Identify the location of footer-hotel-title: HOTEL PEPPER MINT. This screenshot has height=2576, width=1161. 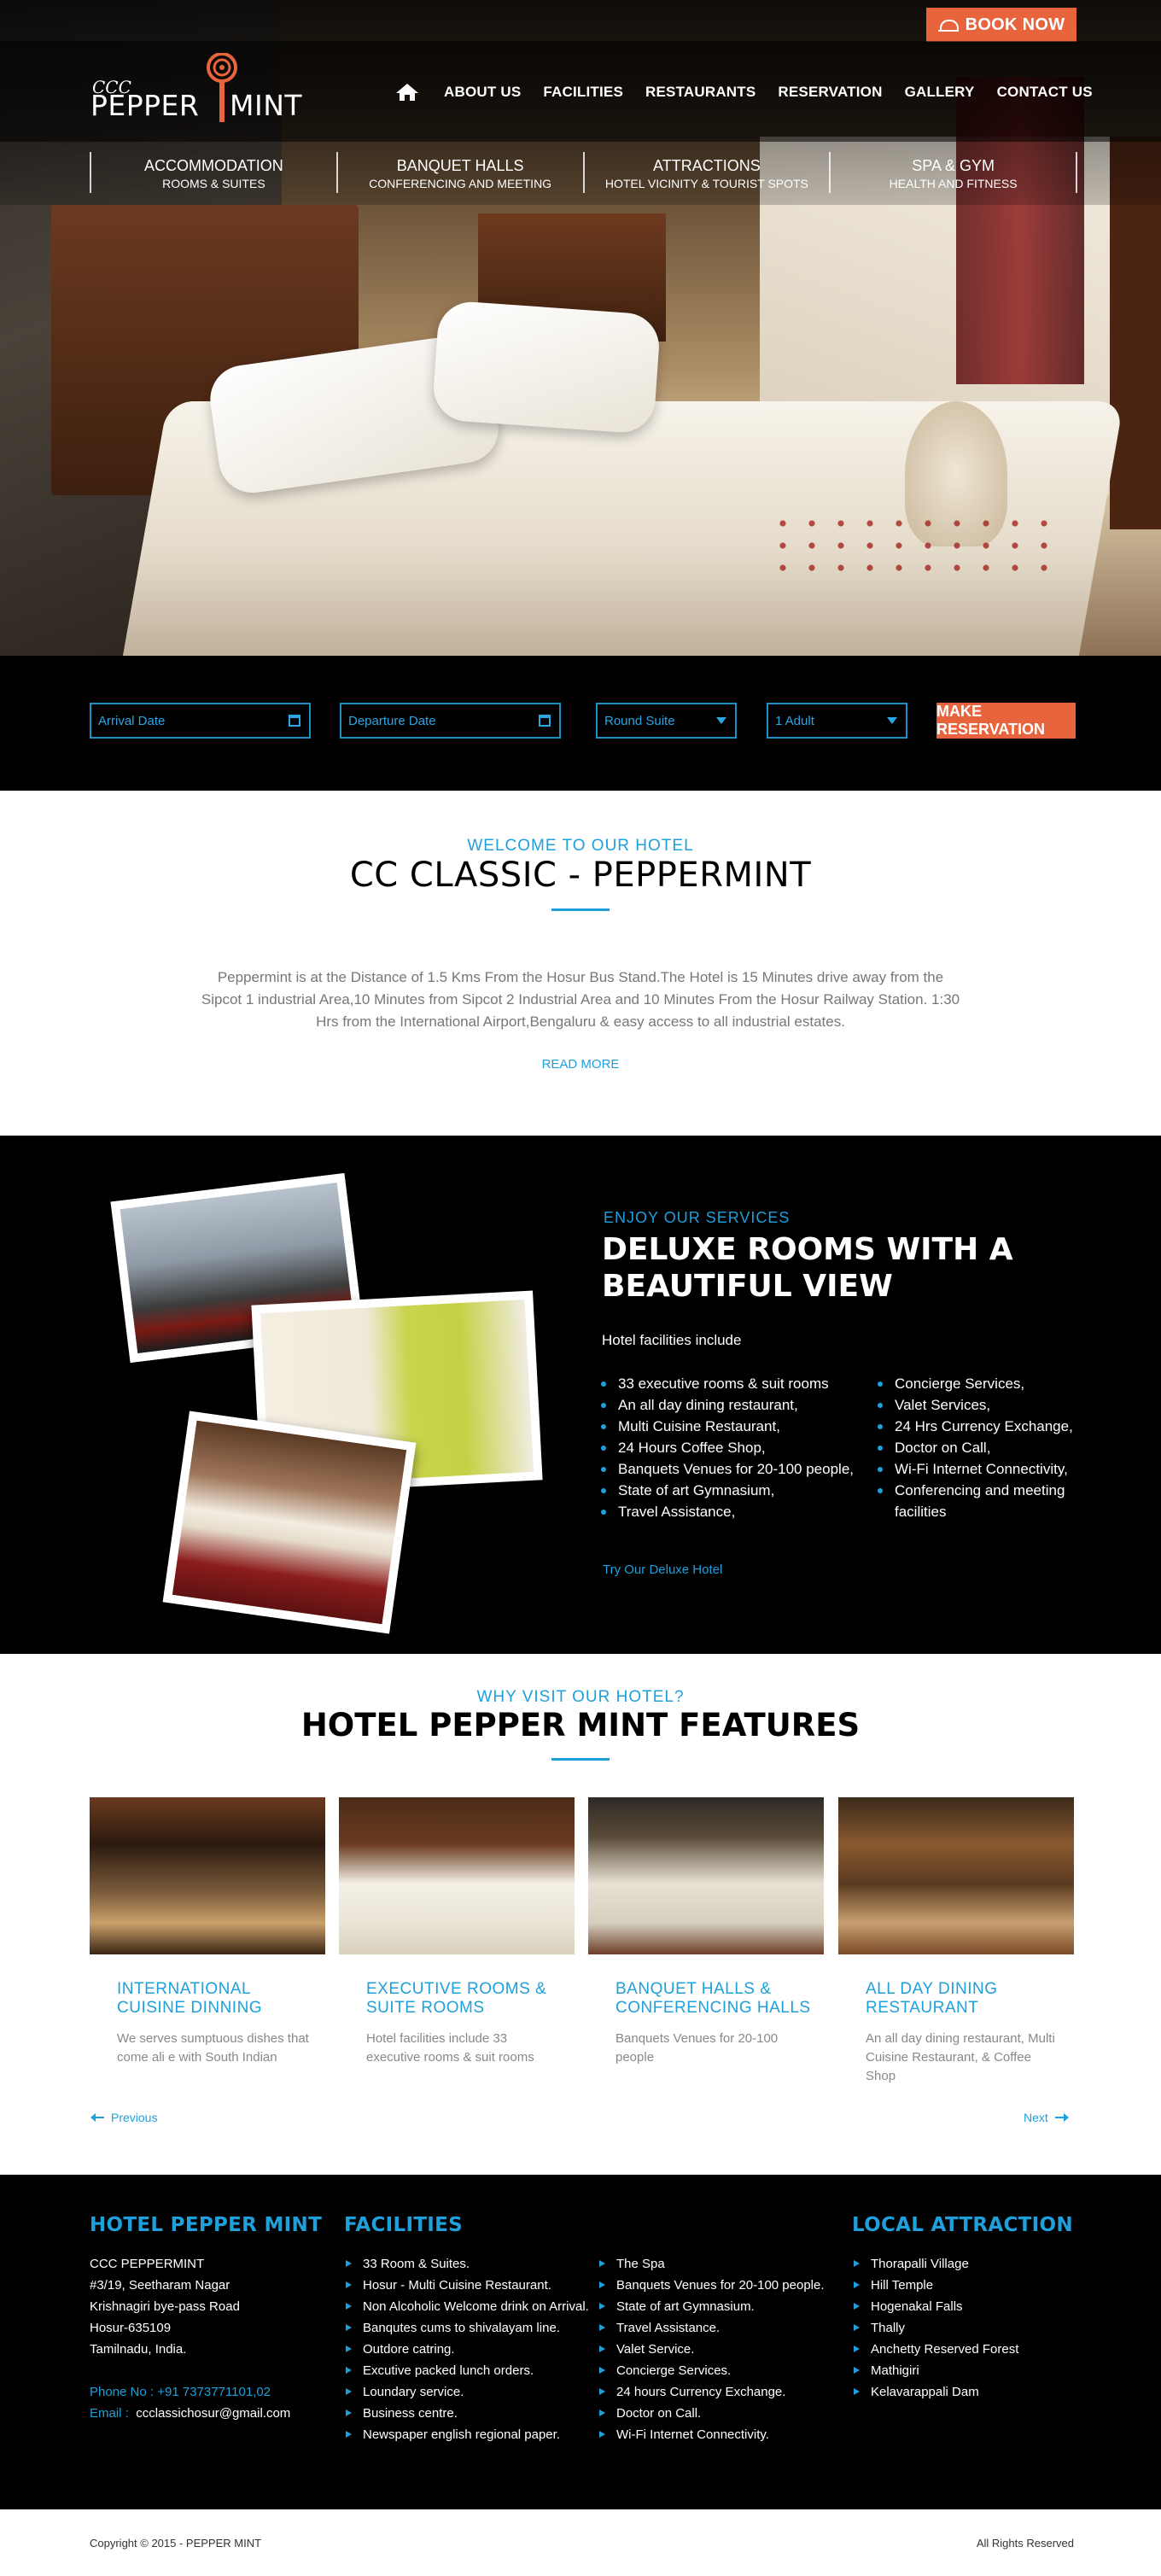
(206, 2225).